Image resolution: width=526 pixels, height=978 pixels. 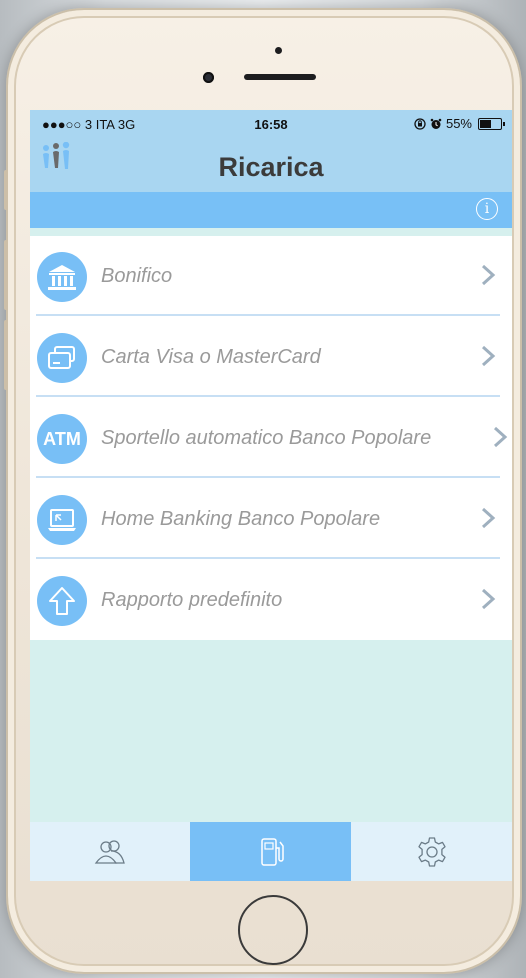 What do you see at coordinates (6, 190) in the screenshot?
I see `mute-switch` at bounding box center [6, 190].